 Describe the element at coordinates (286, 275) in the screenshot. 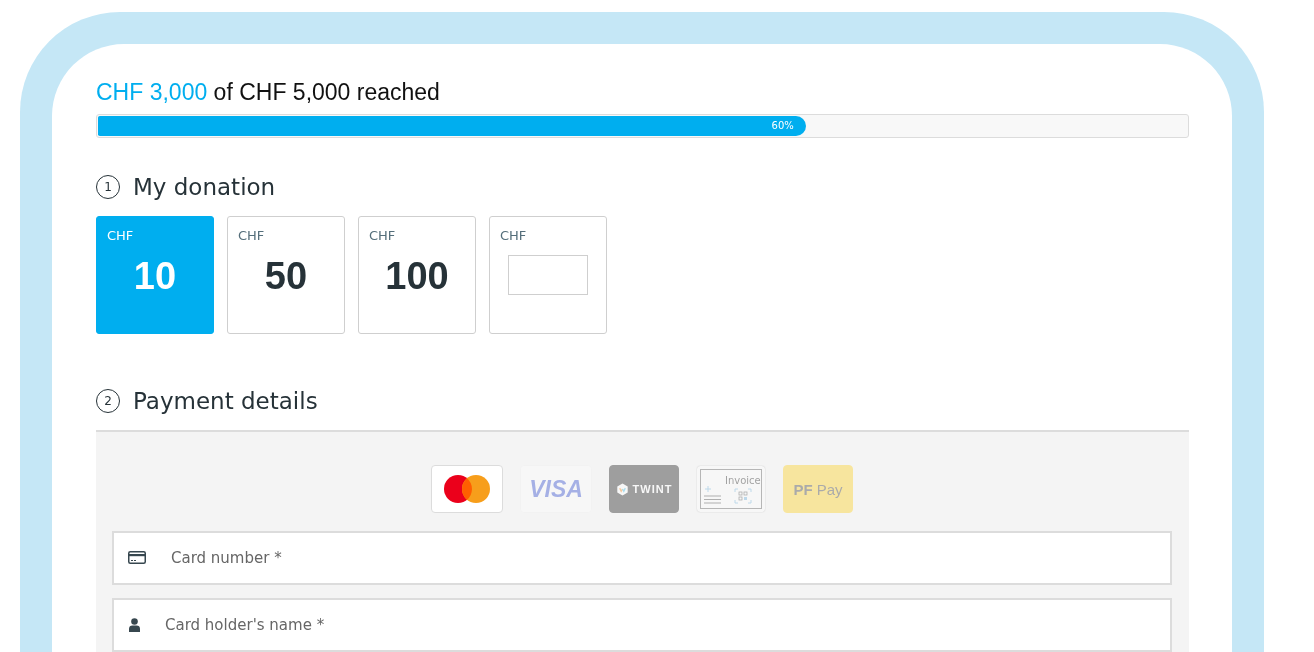

I see `amount-option: CHF 50` at that location.